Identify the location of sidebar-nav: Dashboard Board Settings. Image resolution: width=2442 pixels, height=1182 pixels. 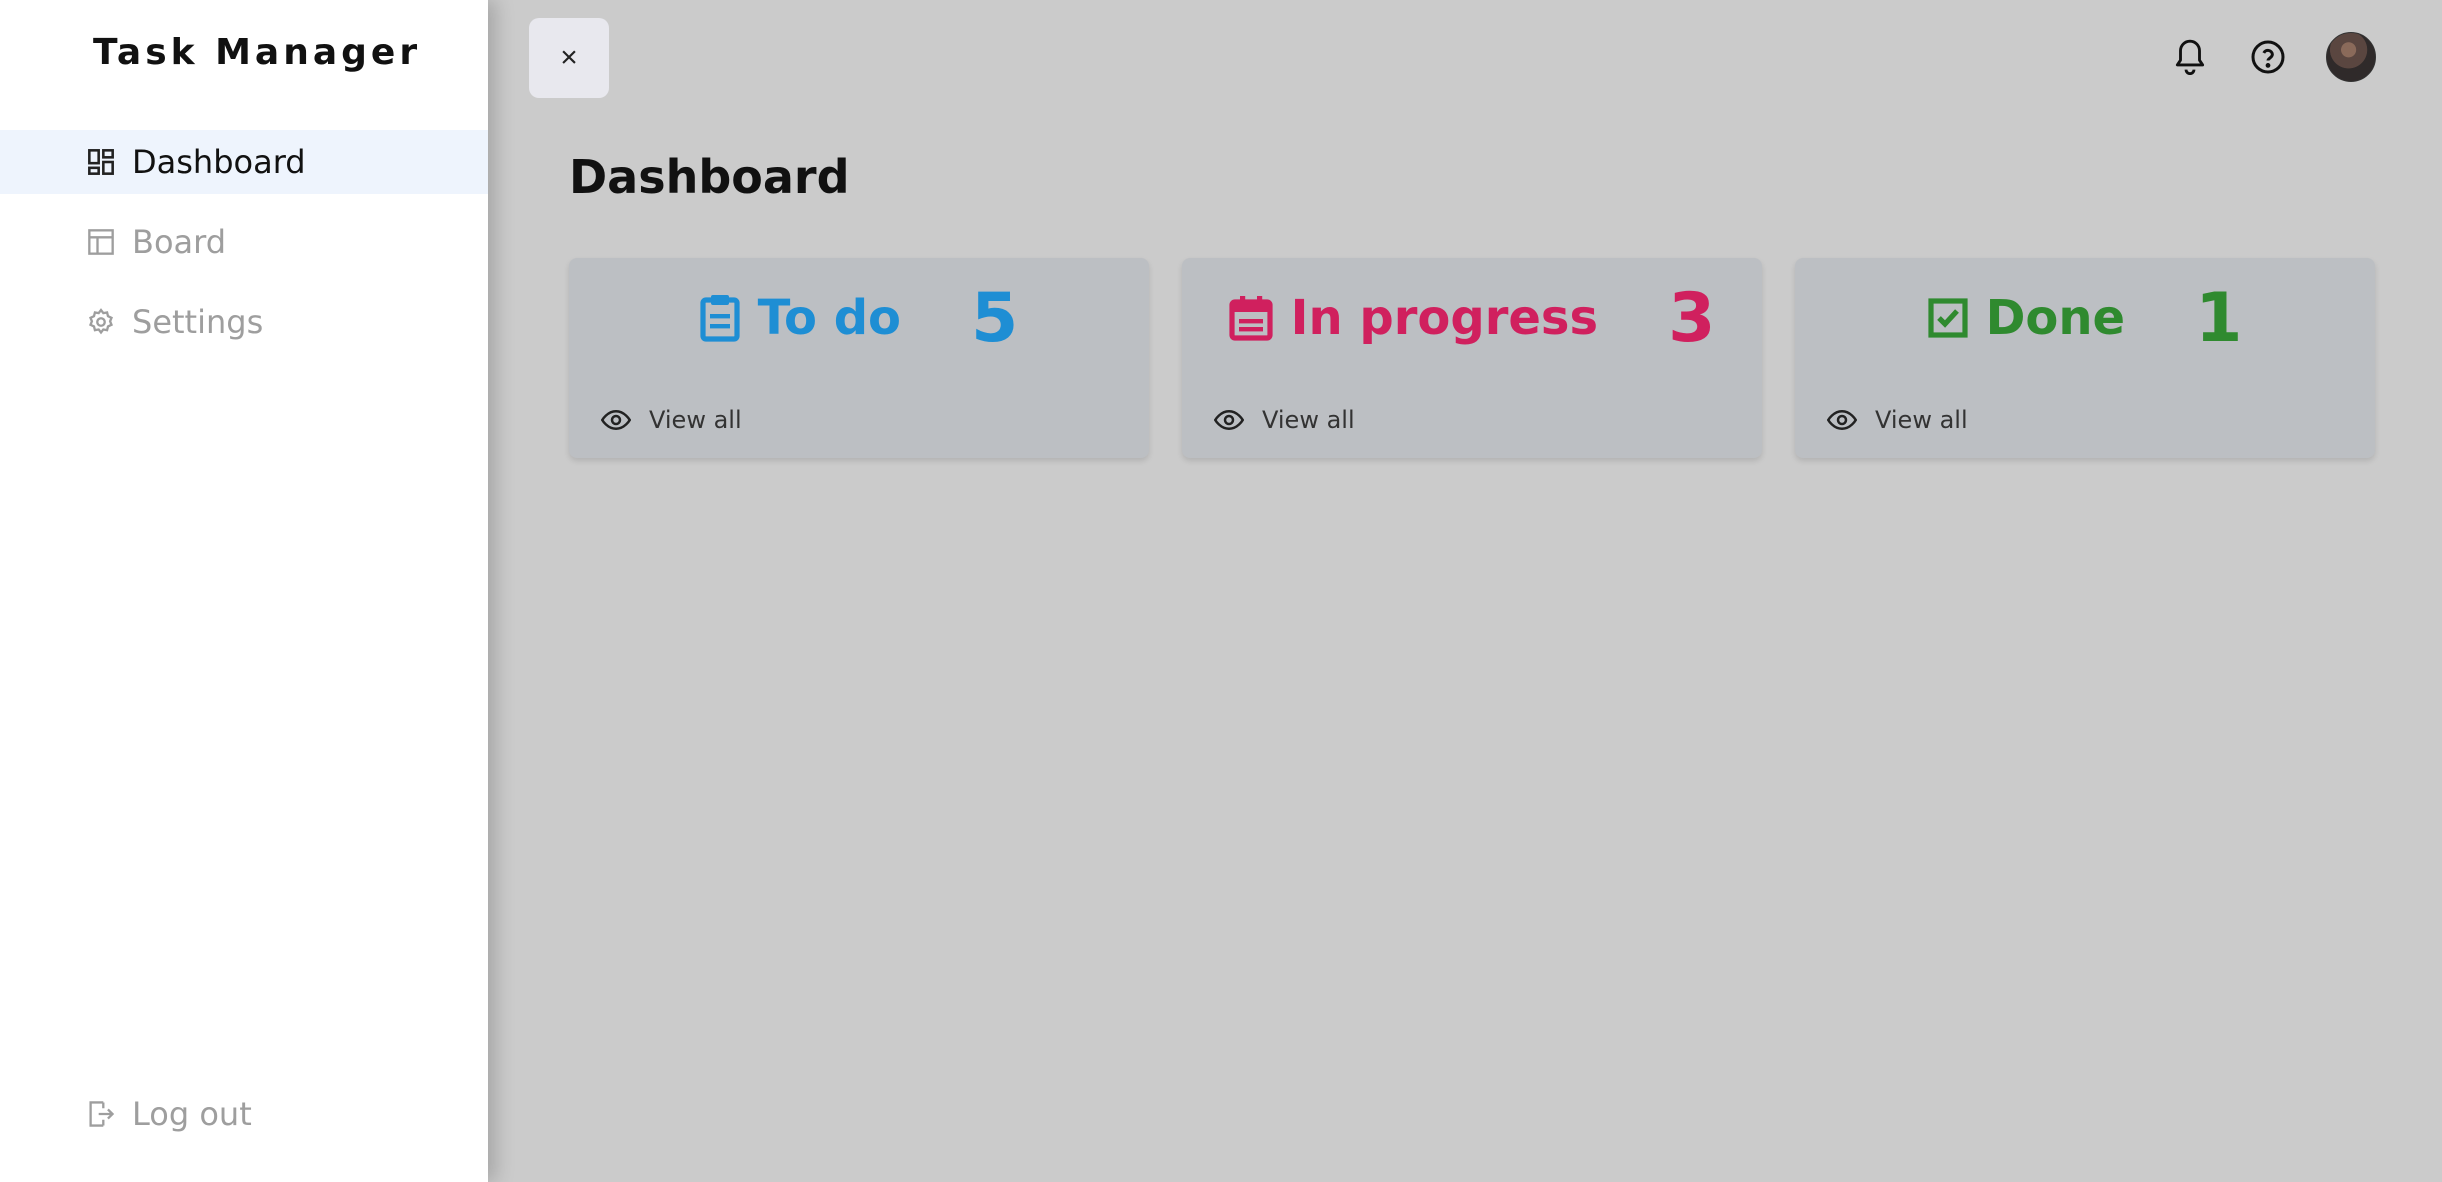
(244, 250).